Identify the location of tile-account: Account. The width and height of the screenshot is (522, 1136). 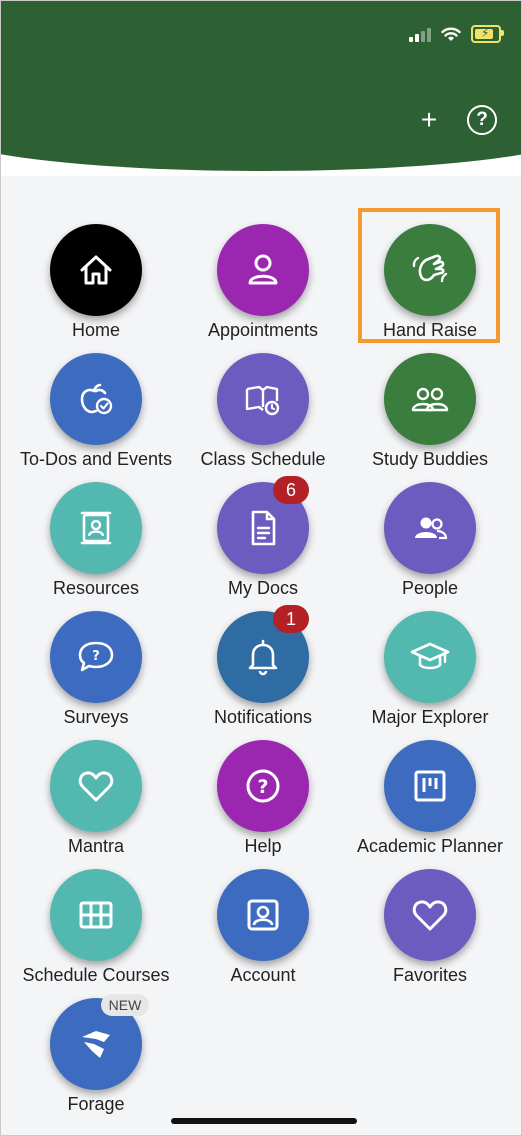
(263, 920).